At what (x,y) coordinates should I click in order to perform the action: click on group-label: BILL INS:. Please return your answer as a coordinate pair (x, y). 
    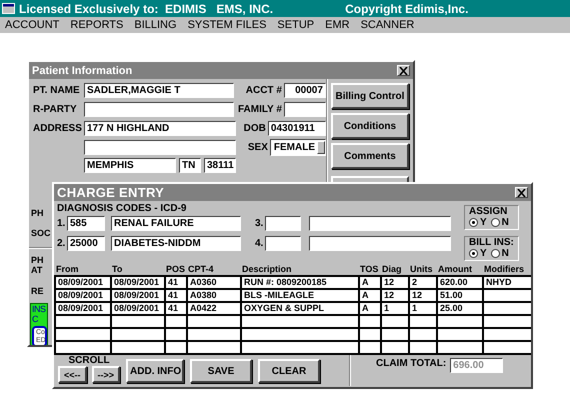
    Looking at the image, I should click on (491, 243).